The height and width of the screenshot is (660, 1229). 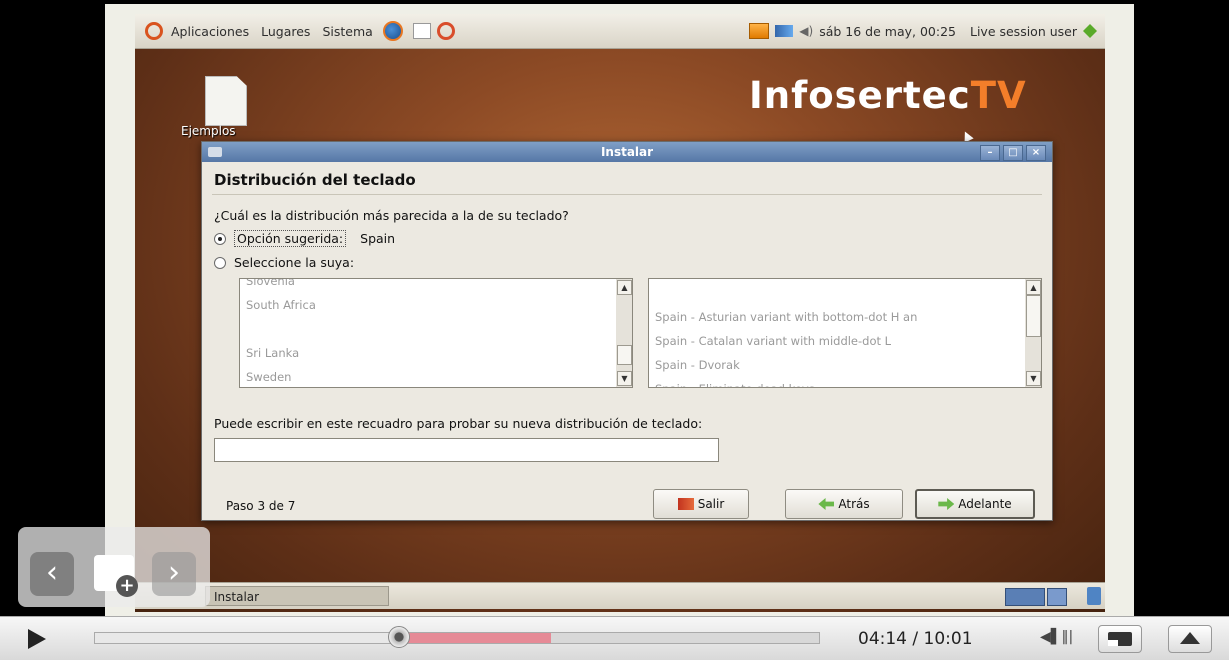 I want to click on list-item: South Africa, so click(x=436, y=305).